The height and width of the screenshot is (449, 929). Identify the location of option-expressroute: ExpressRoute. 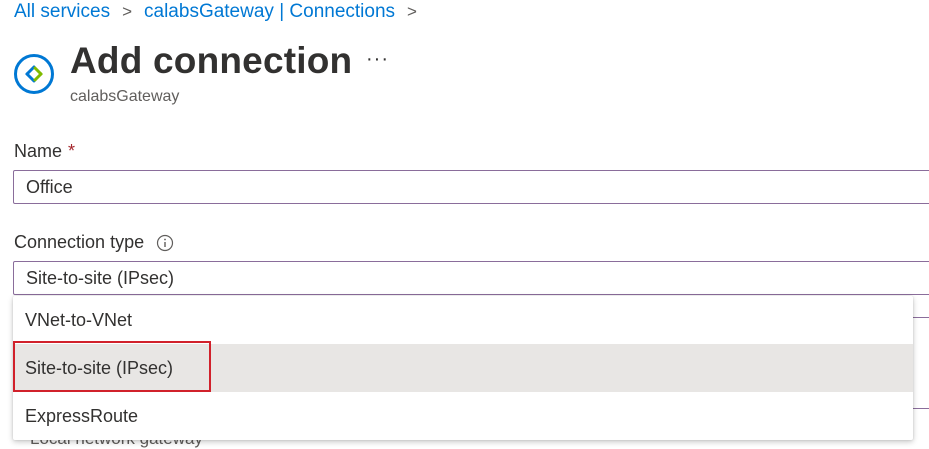
(463, 416).